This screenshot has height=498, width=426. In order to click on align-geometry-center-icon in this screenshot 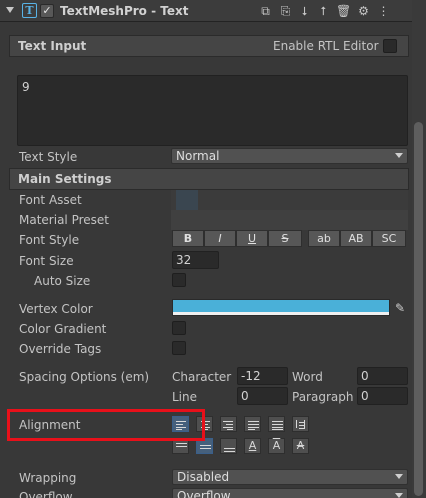, I will do `click(300, 424)`.